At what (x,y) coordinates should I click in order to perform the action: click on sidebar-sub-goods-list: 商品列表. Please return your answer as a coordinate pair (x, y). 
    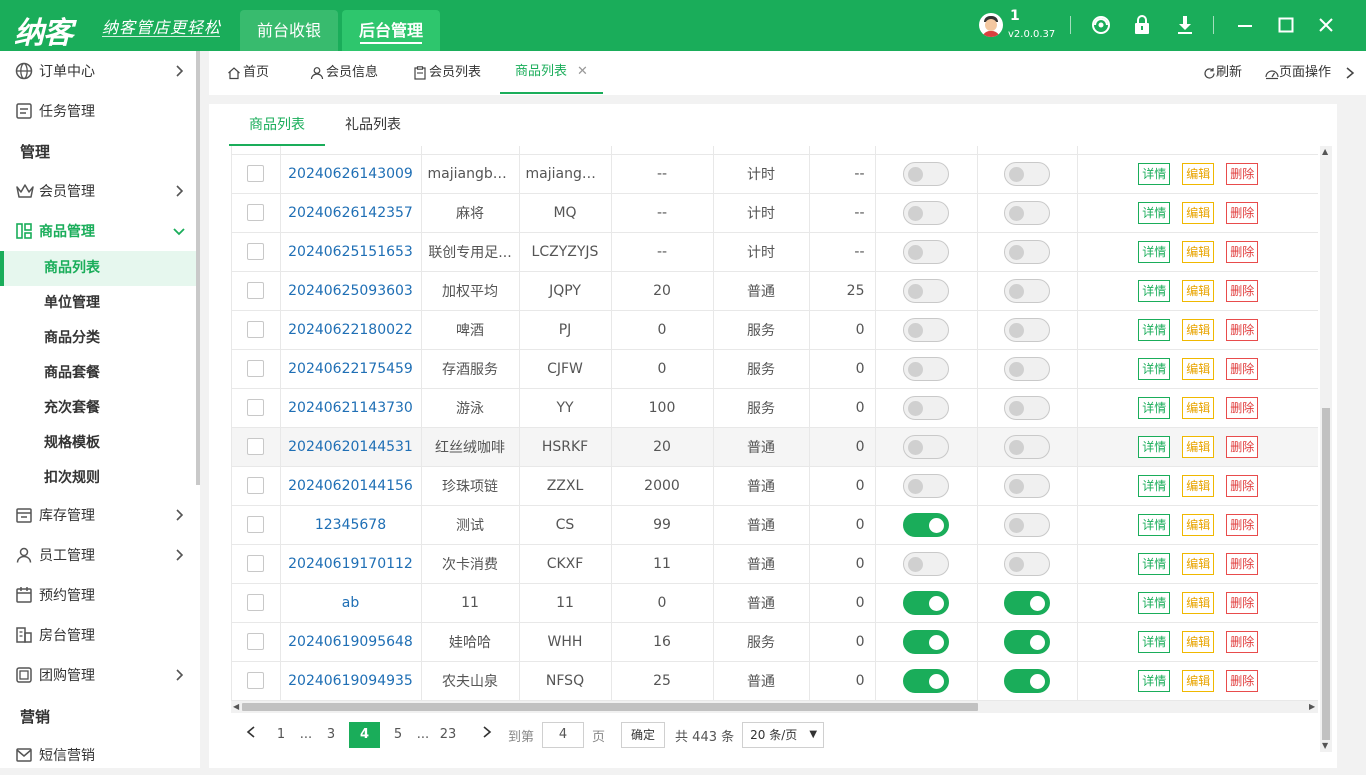
    Looking at the image, I should click on (98, 268).